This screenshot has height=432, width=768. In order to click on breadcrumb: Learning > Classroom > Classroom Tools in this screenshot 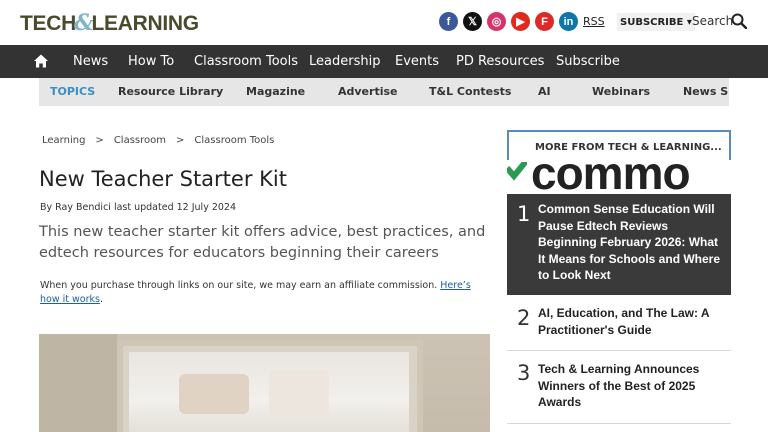, I will do `click(163, 140)`.